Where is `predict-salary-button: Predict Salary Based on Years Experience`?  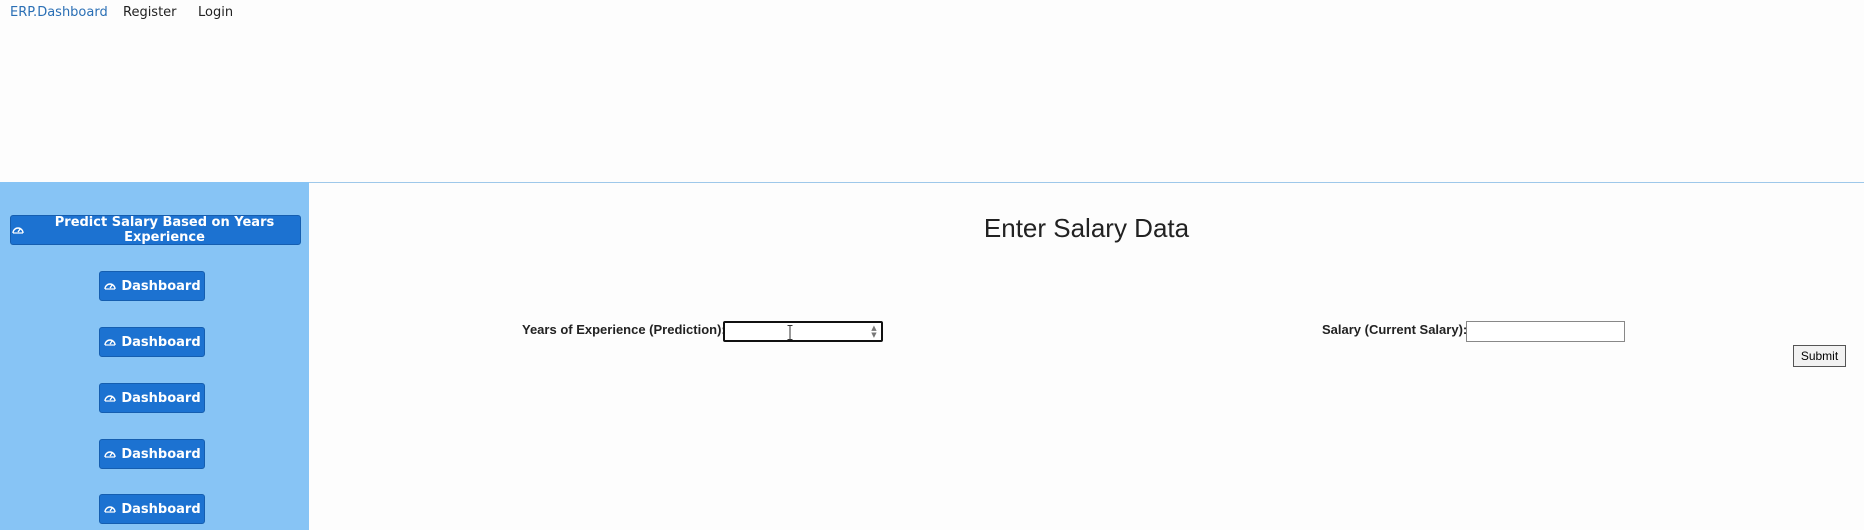 predict-salary-button: Predict Salary Based on Years Experience is located at coordinates (155, 230).